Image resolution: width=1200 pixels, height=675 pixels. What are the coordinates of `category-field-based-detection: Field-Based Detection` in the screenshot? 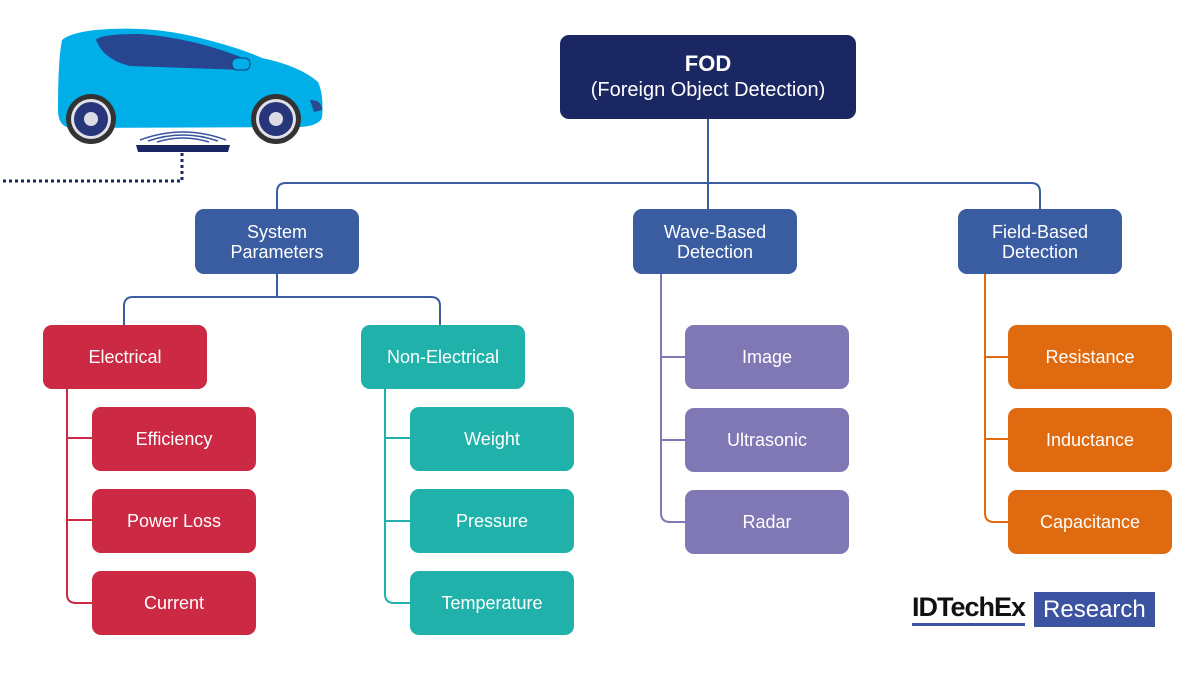 It's located at (1040, 241).